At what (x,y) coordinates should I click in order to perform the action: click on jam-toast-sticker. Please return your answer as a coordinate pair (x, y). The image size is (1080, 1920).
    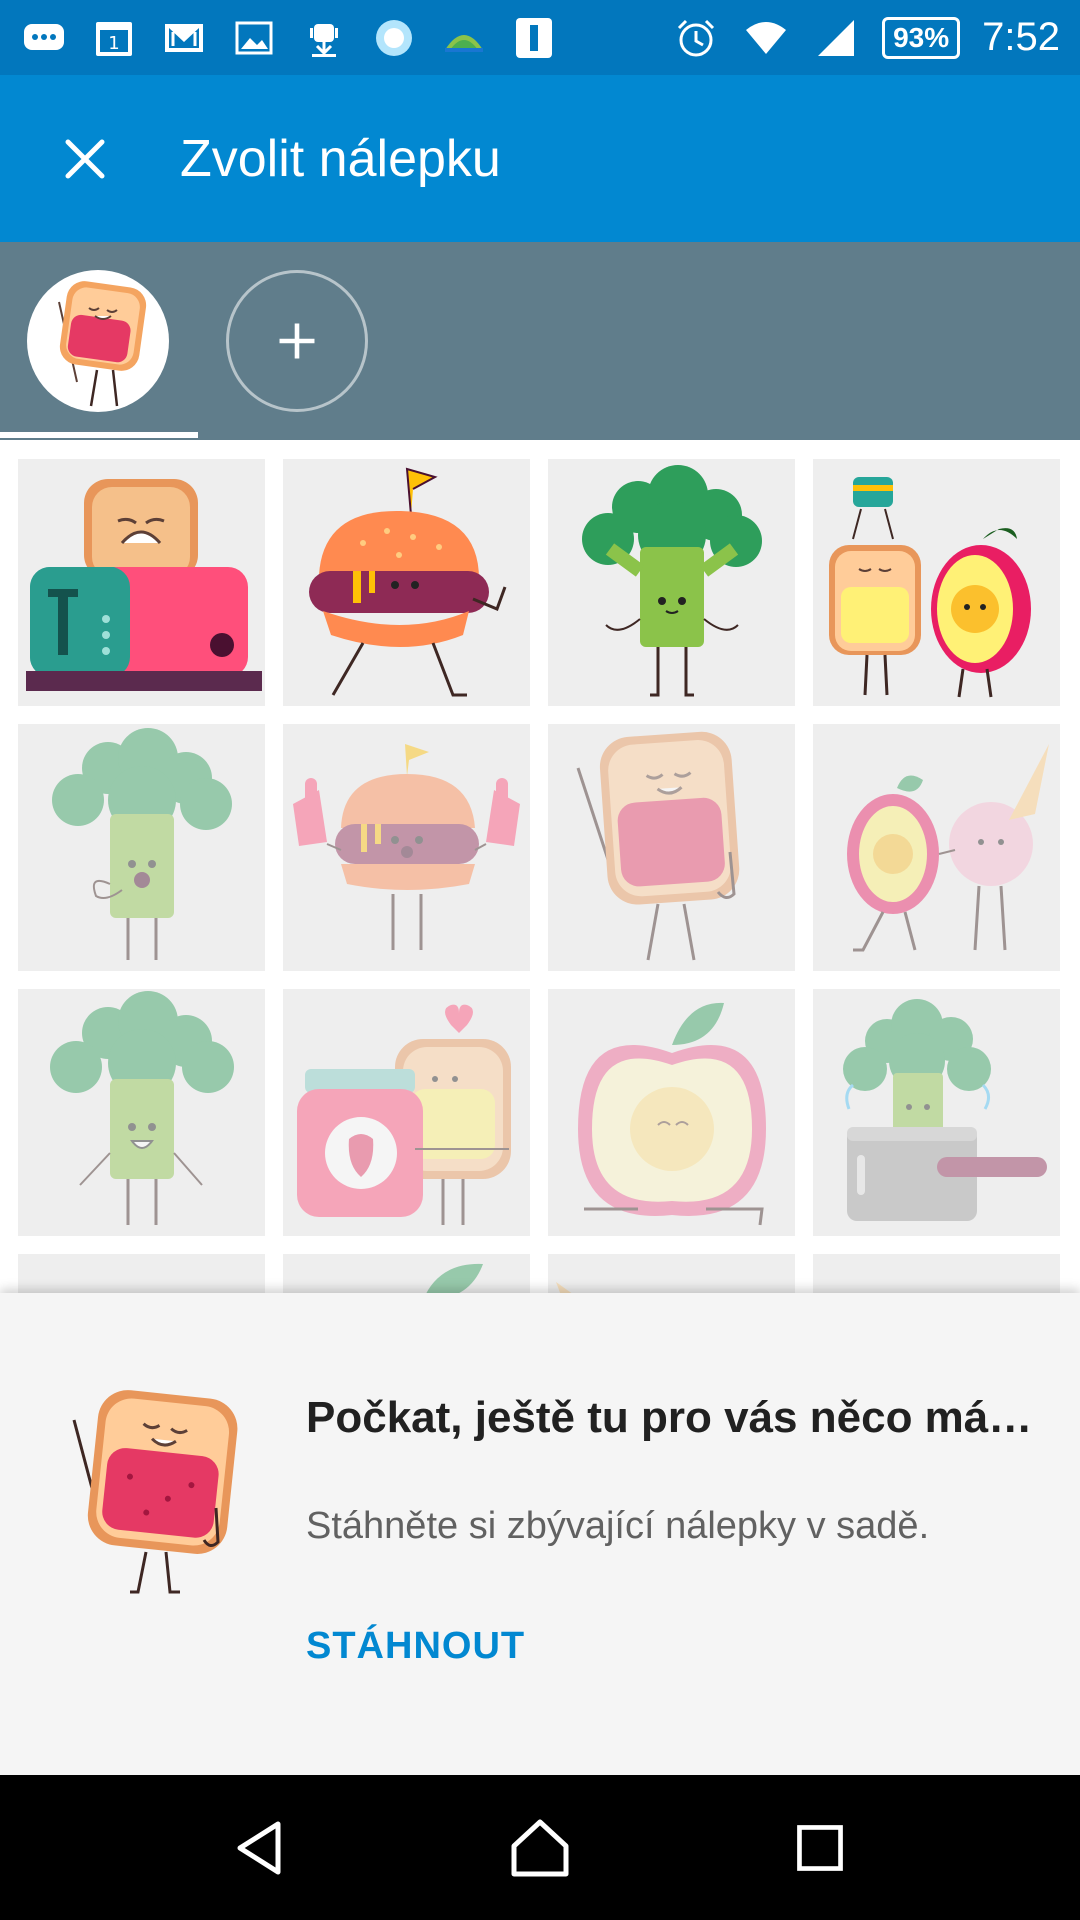
    Looking at the image, I should click on (406, 1112).